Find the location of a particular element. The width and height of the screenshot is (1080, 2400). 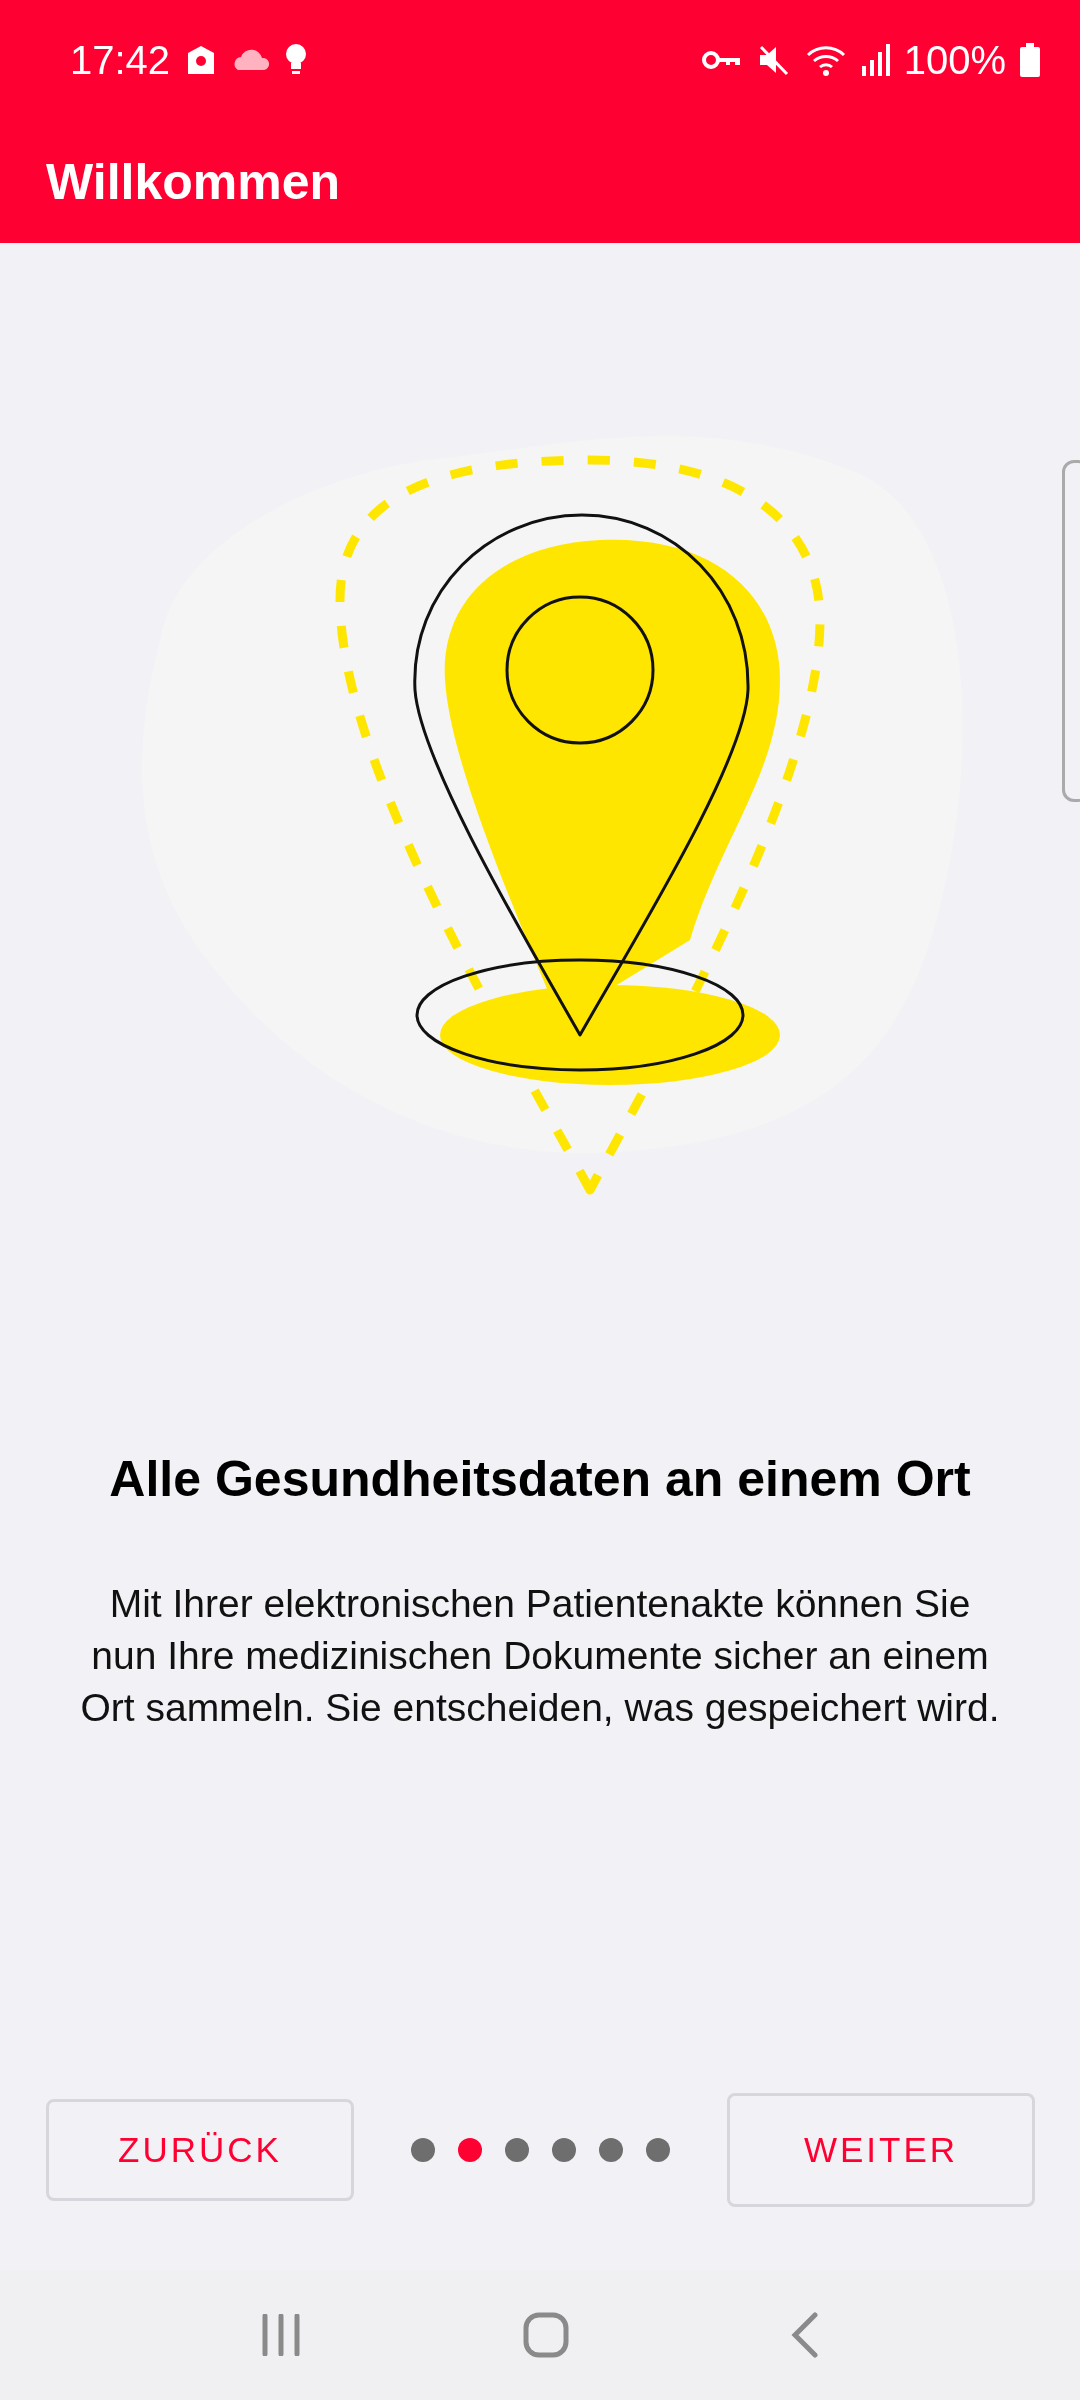

recent-apps-icon is located at coordinates (281, 2335).